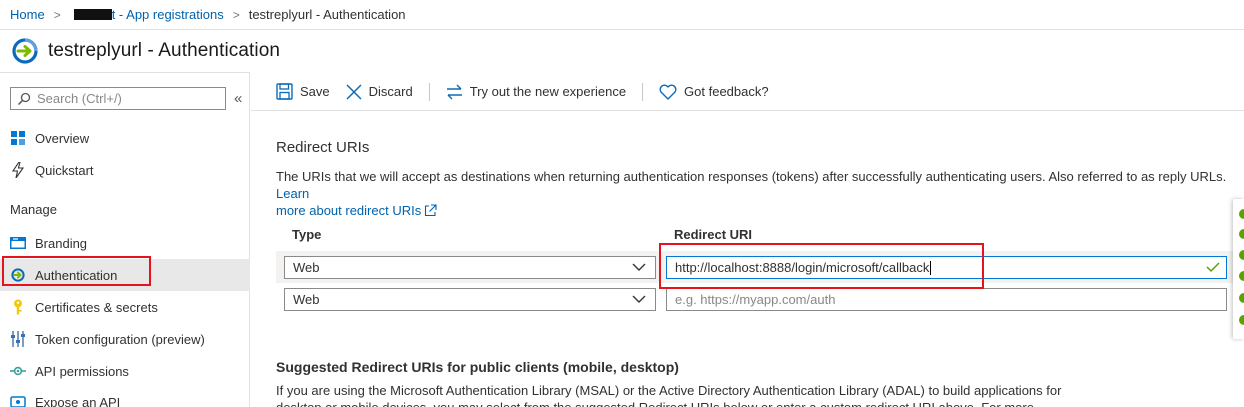  Describe the element at coordinates (18, 170) in the screenshot. I see `lightning-icon` at that location.